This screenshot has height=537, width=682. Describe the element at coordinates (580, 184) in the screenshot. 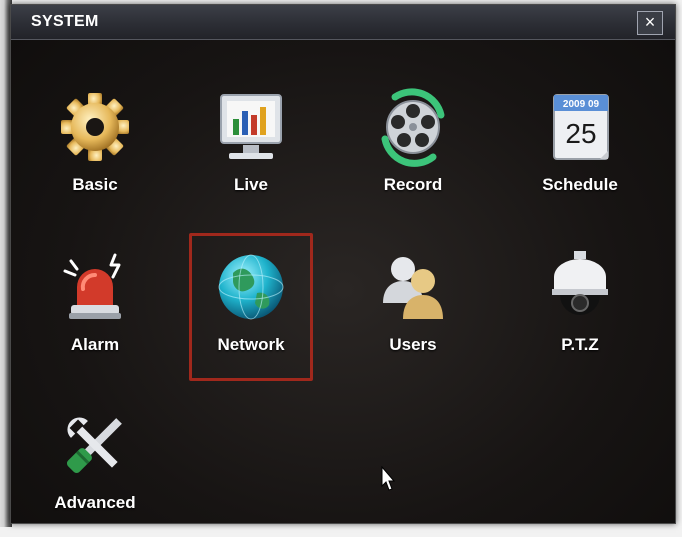

I see `menu-item-label: Schedule` at that location.